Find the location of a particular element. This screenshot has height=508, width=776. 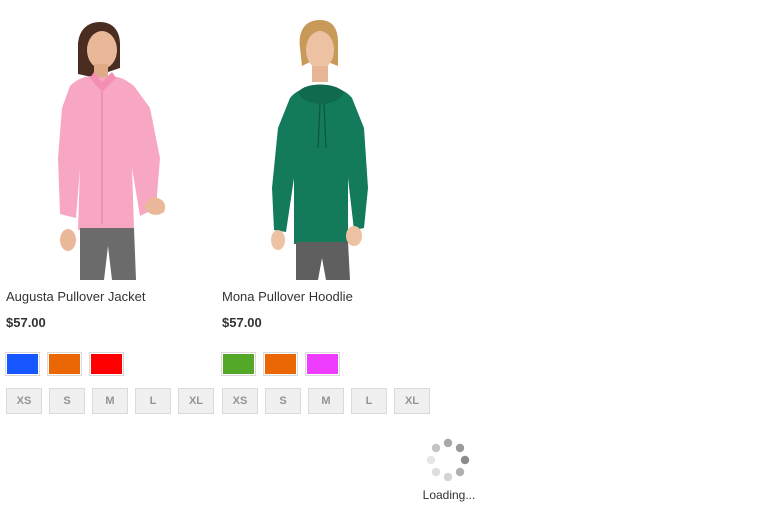

color-swatch-purple is located at coordinates (322, 364).